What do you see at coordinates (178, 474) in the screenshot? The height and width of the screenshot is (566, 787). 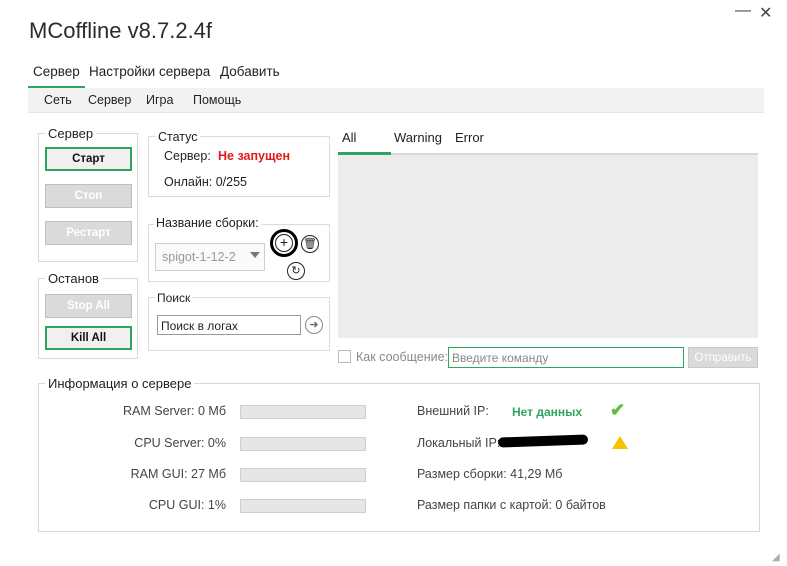 I see `ram-gui-label: RAM GUI: 27 Мб` at bounding box center [178, 474].